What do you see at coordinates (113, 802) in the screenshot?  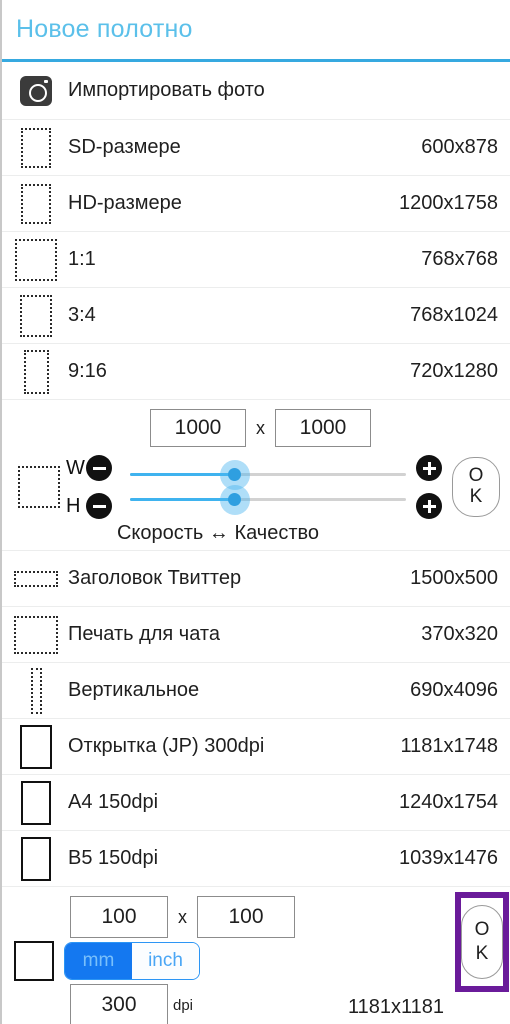 I see `preset-label: A4 150dpi` at bounding box center [113, 802].